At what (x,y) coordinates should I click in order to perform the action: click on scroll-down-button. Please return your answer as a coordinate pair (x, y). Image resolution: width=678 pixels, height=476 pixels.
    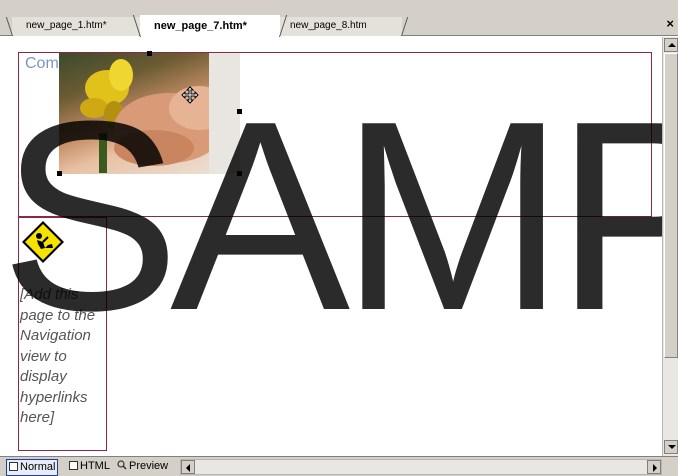
    Looking at the image, I should click on (671, 447).